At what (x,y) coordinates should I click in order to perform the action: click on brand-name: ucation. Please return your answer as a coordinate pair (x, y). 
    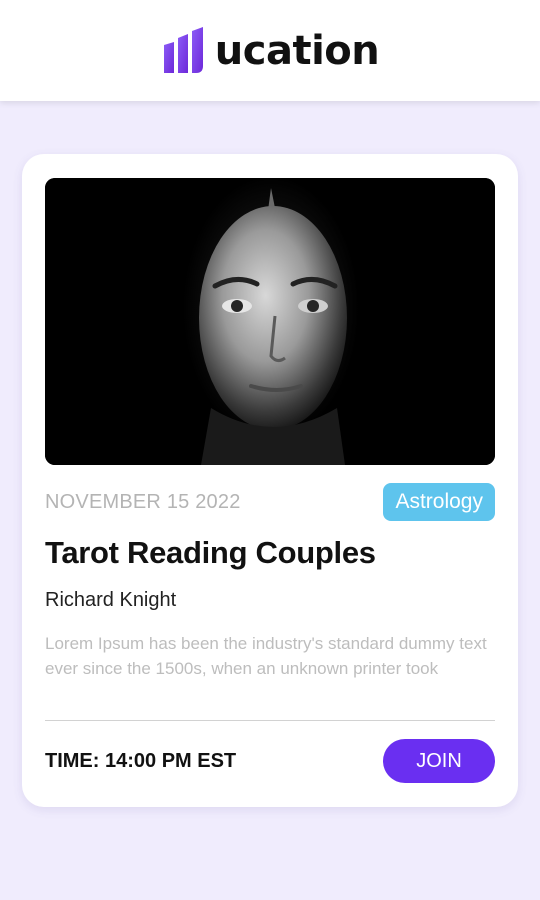
    Looking at the image, I should click on (297, 50).